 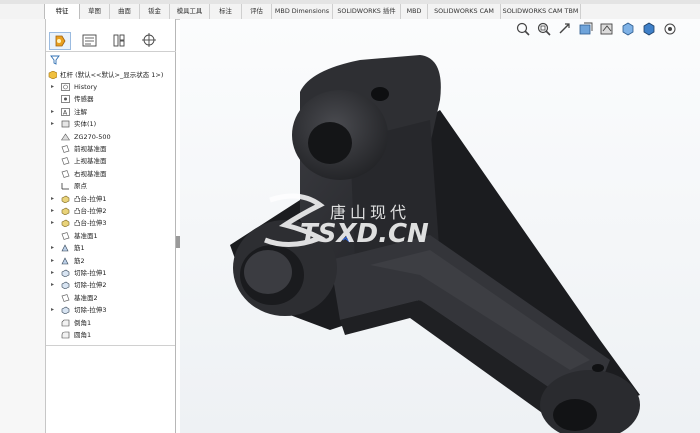 I want to click on tree-item-label: 实体(1), so click(x=85, y=124).